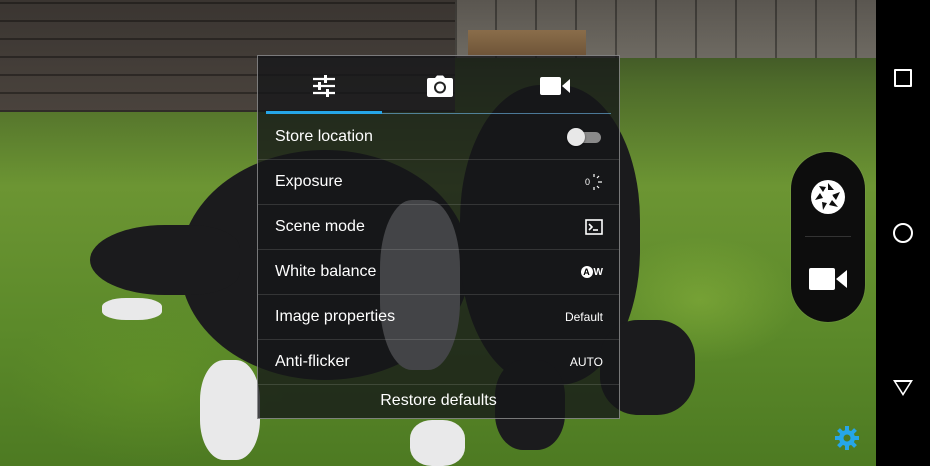 Image resolution: width=930 pixels, height=466 pixels. Describe the element at coordinates (586, 362) in the screenshot. I see `setting-value: AUTO` at that location.